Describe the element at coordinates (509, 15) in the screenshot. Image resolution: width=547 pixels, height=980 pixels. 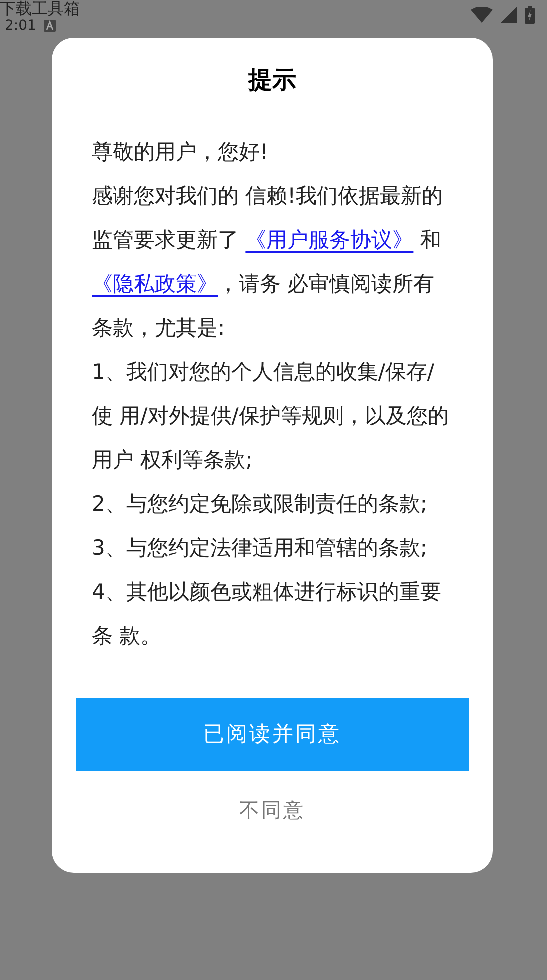
I see `signal-icon` at that location.